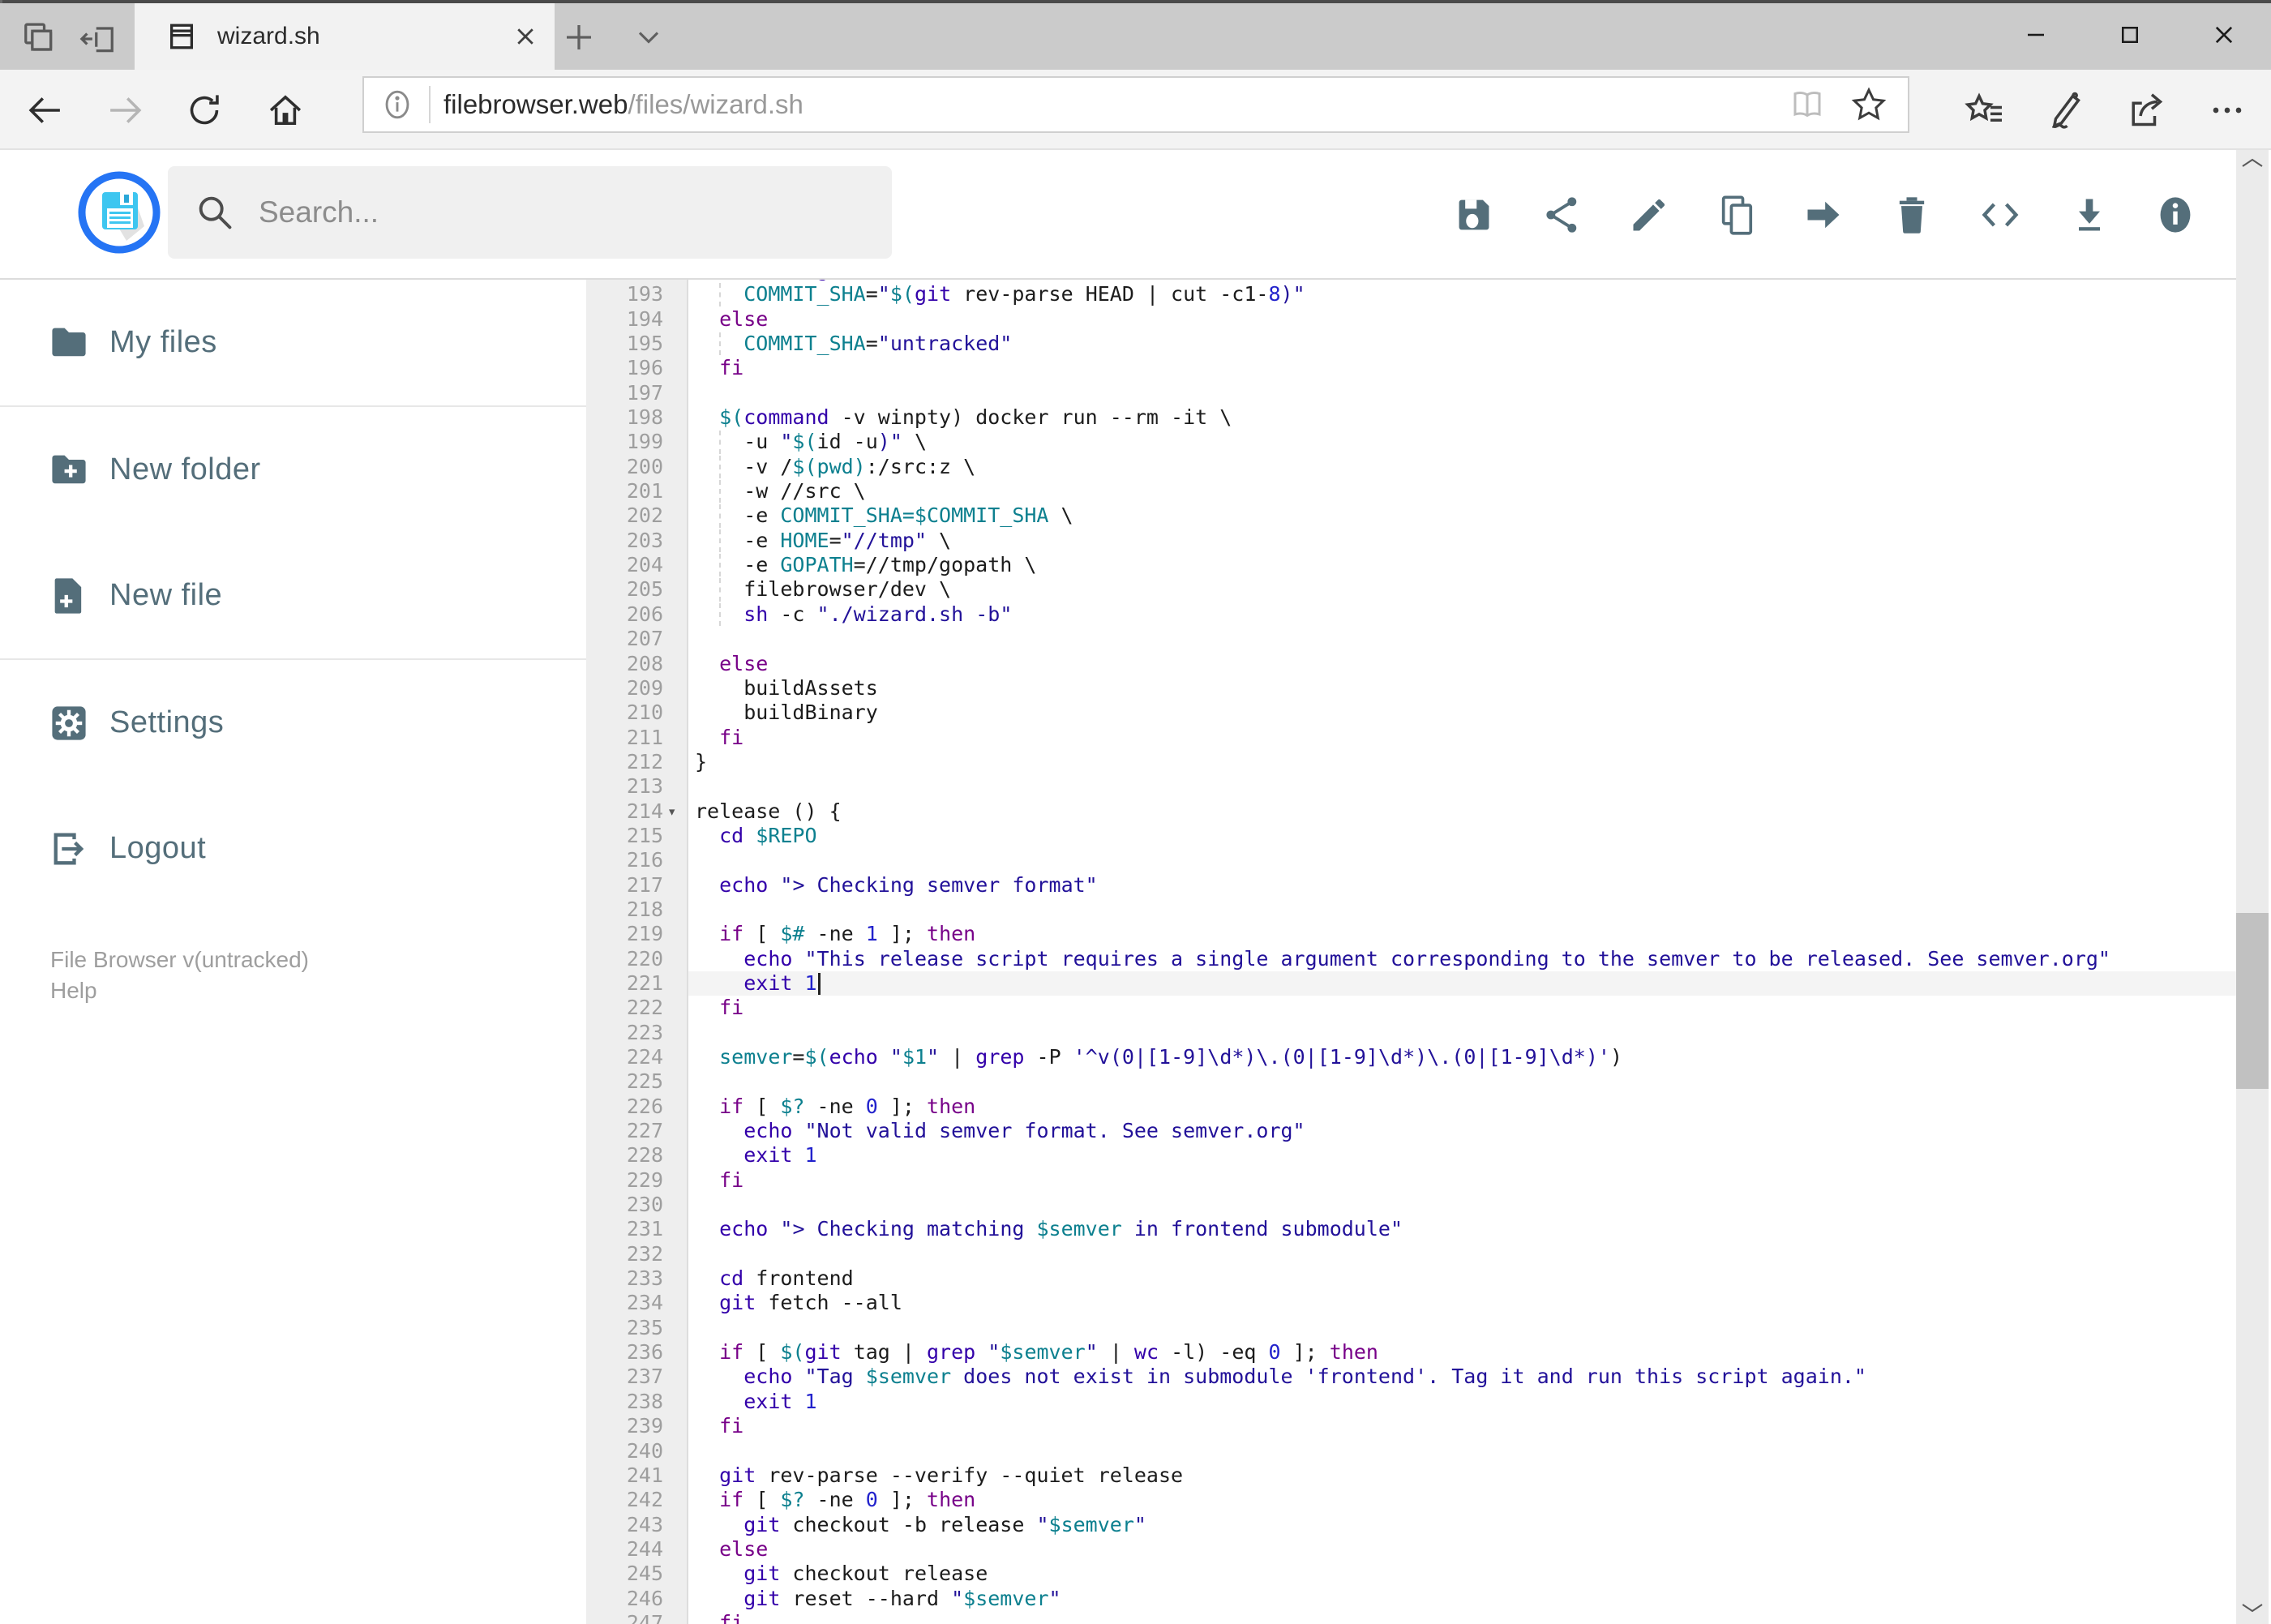  Describe the element at coordinates (1411, 491) in the screenshot. I see `code-line-201: 201 -w //src \` at that location.